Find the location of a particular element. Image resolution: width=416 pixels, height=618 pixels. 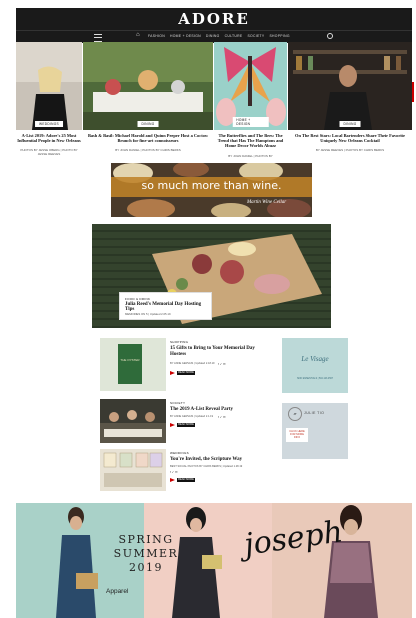

side-ad-julie-tio: JT JULIE TIO CLICK HERE FOR MORE INFO is located at coordinates (315, 431).